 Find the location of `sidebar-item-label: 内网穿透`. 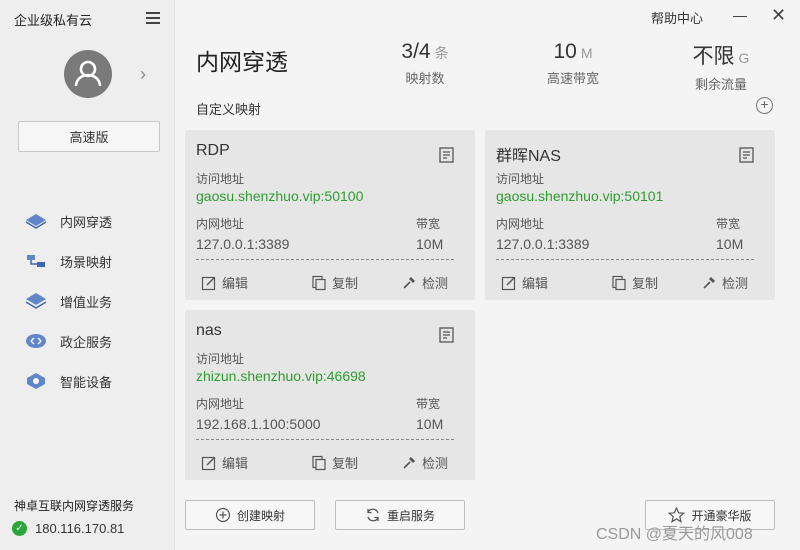

sidebar-item-label: 内网穿透 is located at coordinates (86, 222).